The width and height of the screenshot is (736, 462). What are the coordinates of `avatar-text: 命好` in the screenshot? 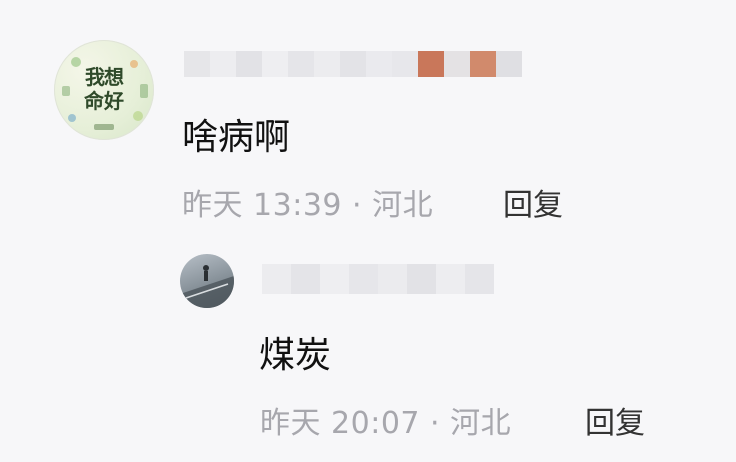 It's located at (104, 101).